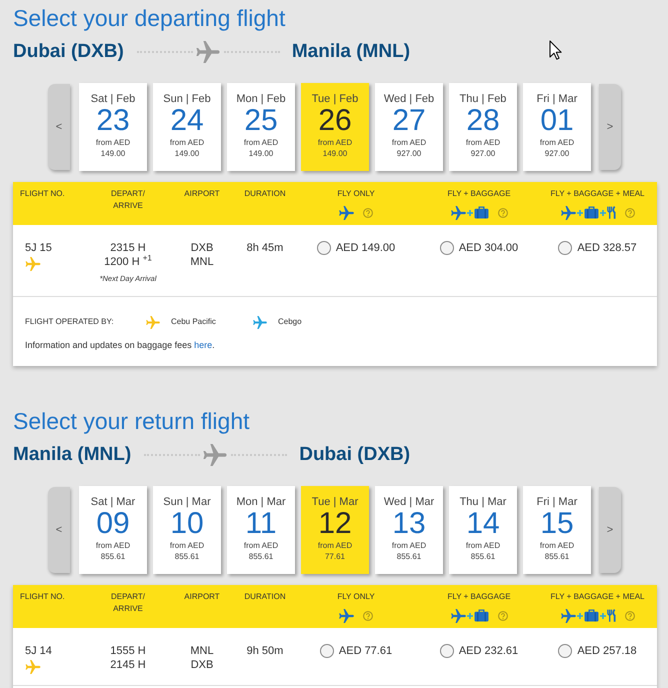  Describe the element at coordinates (557, 121) in the screenshot. I see `day-number: 01` at that location.